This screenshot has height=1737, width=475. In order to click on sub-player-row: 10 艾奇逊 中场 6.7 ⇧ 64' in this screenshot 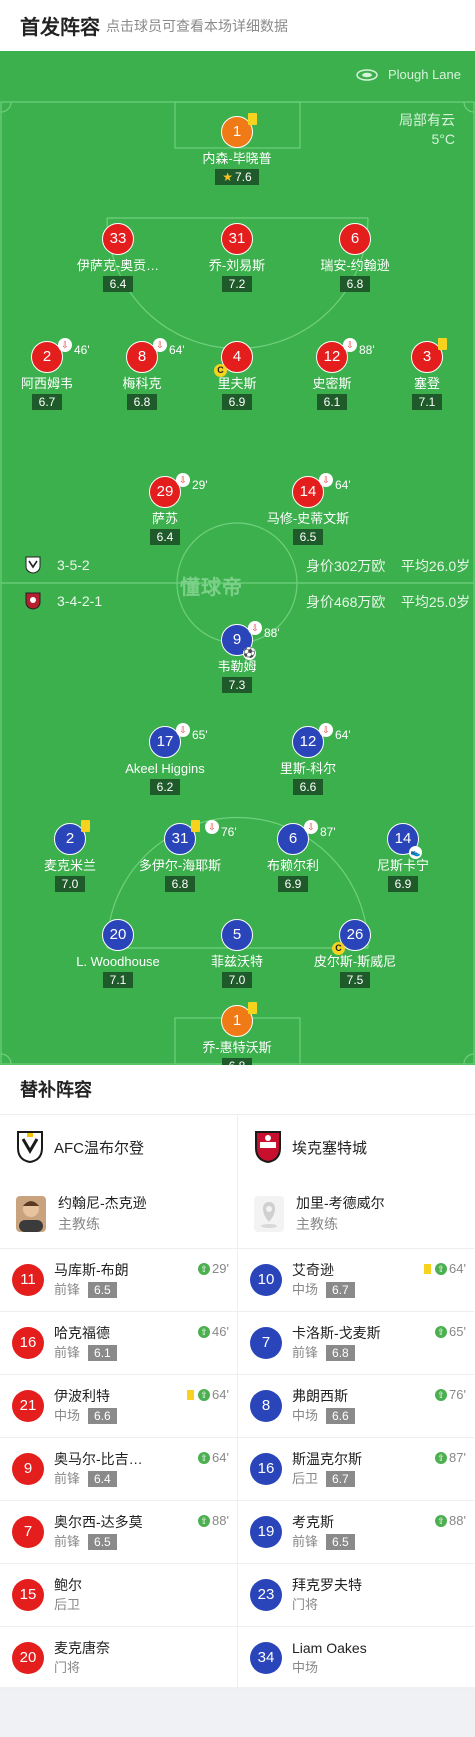, I will do `click(356, 1280)`.